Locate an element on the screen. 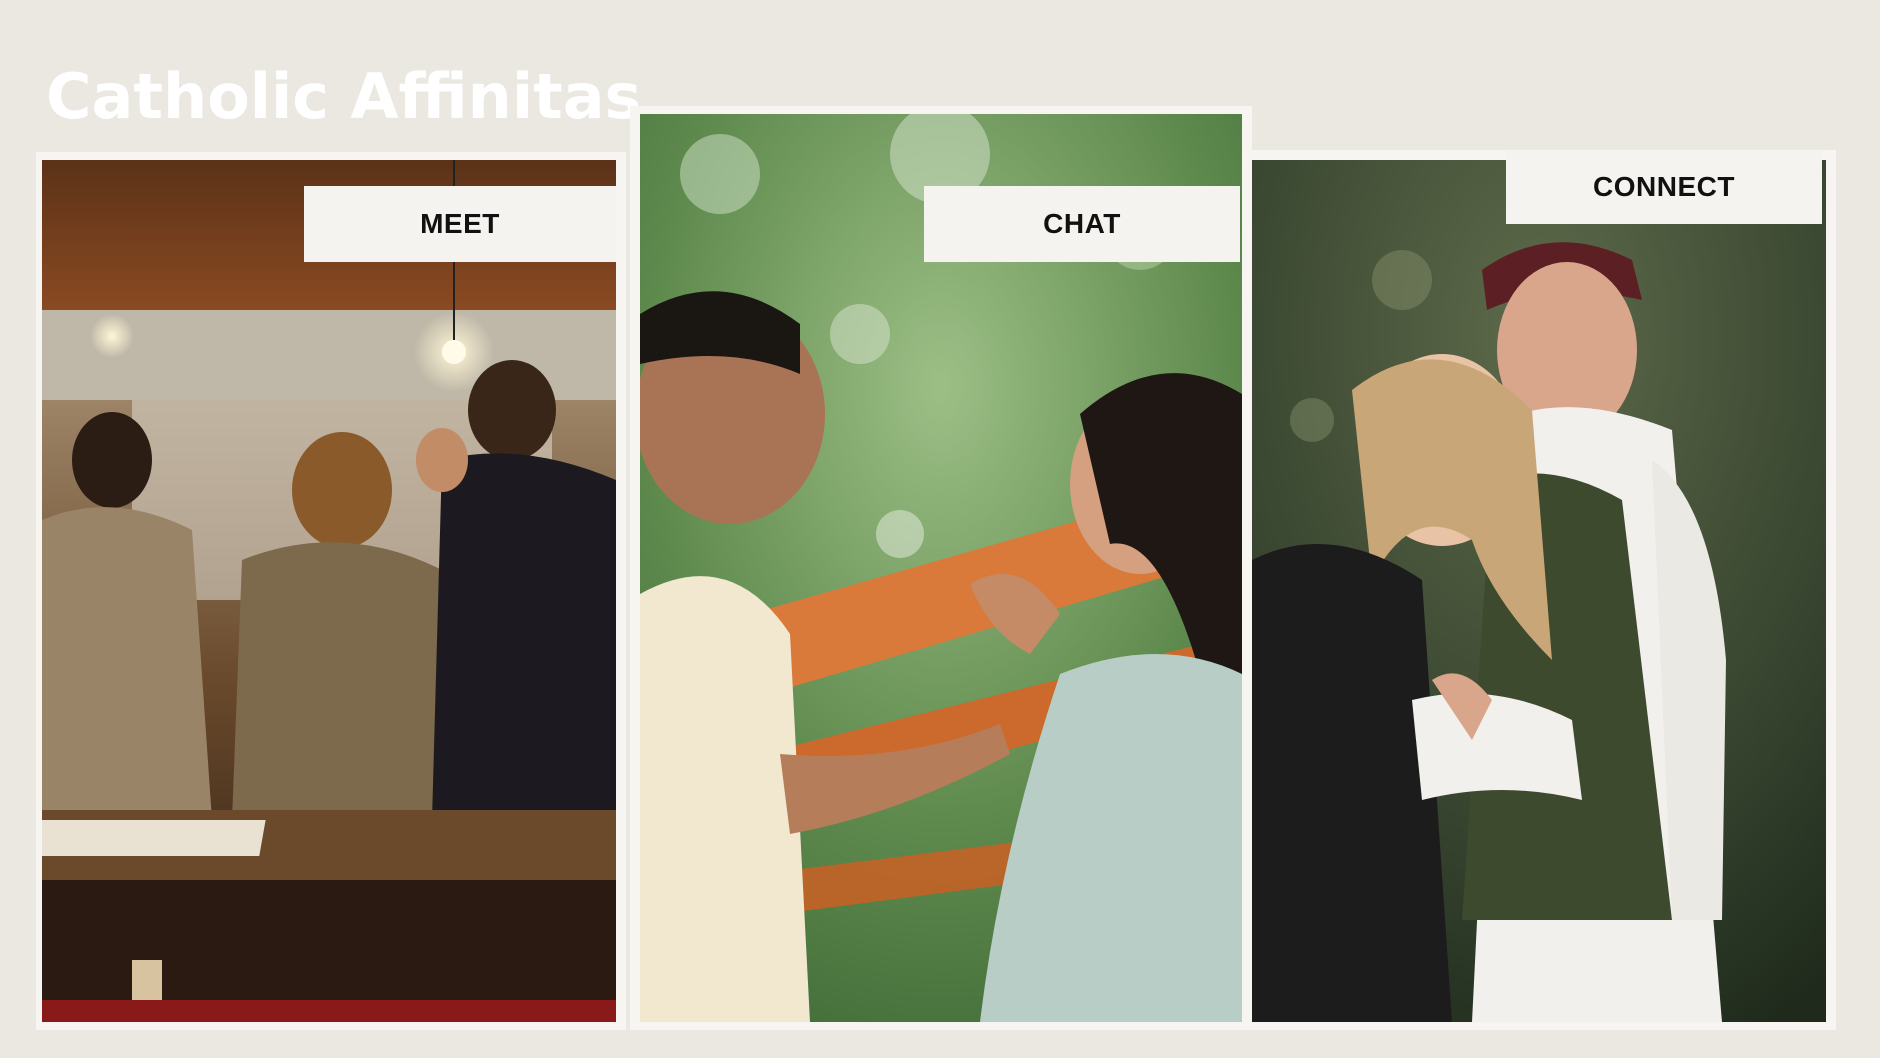 This screenshot has height=1058, width=1880. chat-label-box: CHAT is located at coordinates (1082, 224).